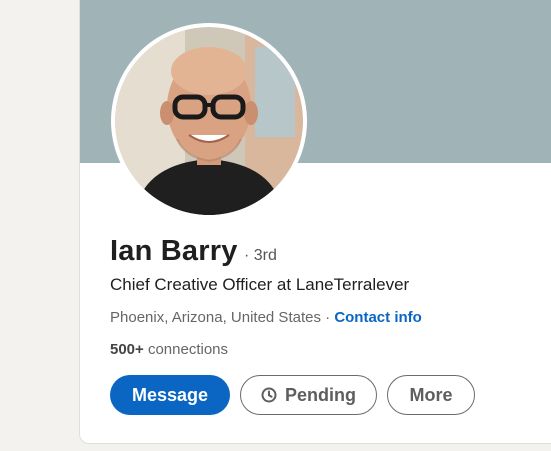  I want to click on profile-location: Phoenix, Arizona, United States, so click(215, 317).